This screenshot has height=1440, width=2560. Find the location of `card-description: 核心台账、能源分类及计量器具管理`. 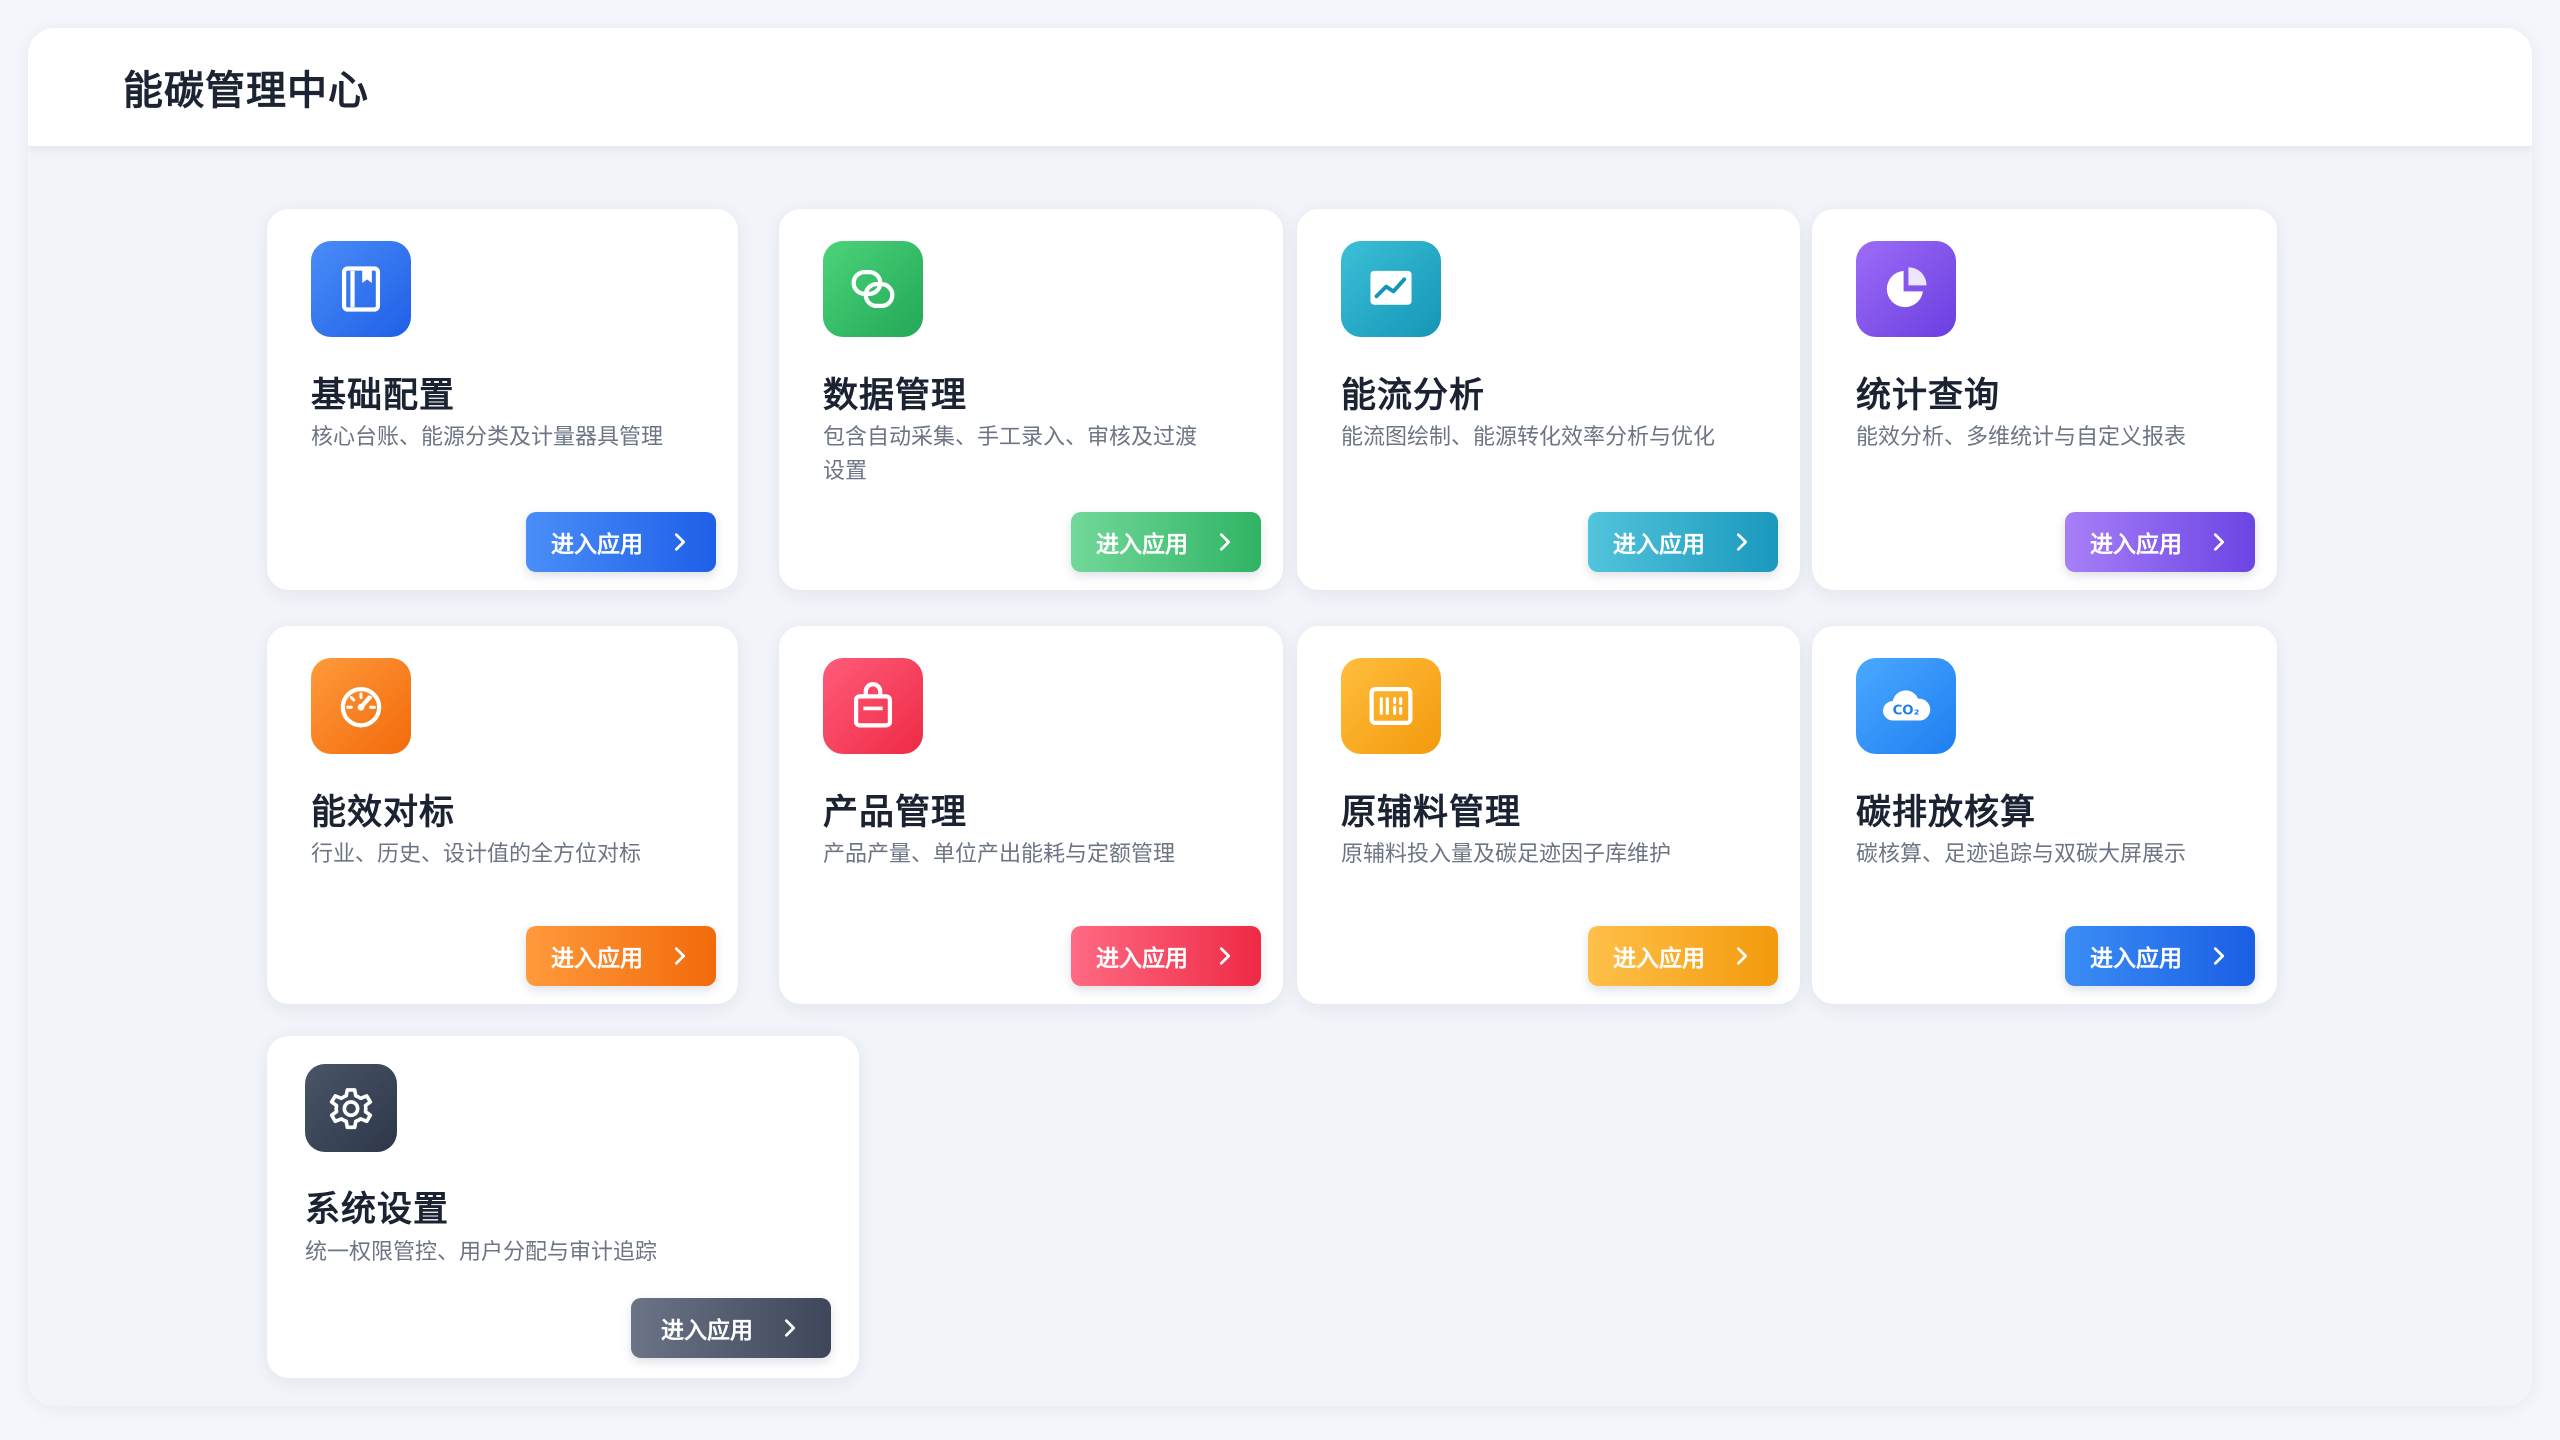

card-description: 核心台账、能源分类及计量器具管理 is located at coordinates (487, 437).